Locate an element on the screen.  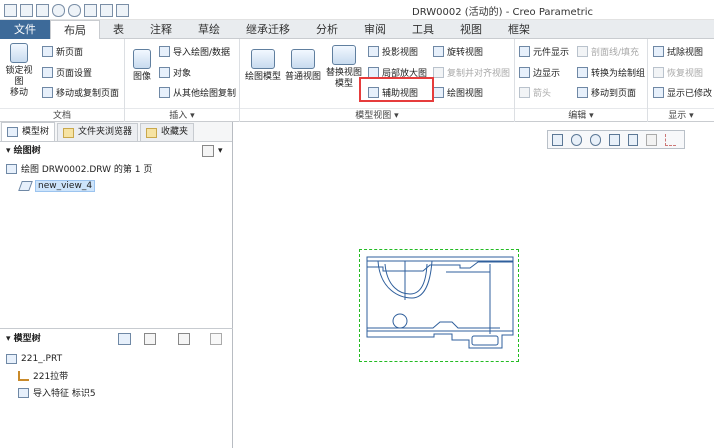
columns-icon is located at coordinates (150, 339).